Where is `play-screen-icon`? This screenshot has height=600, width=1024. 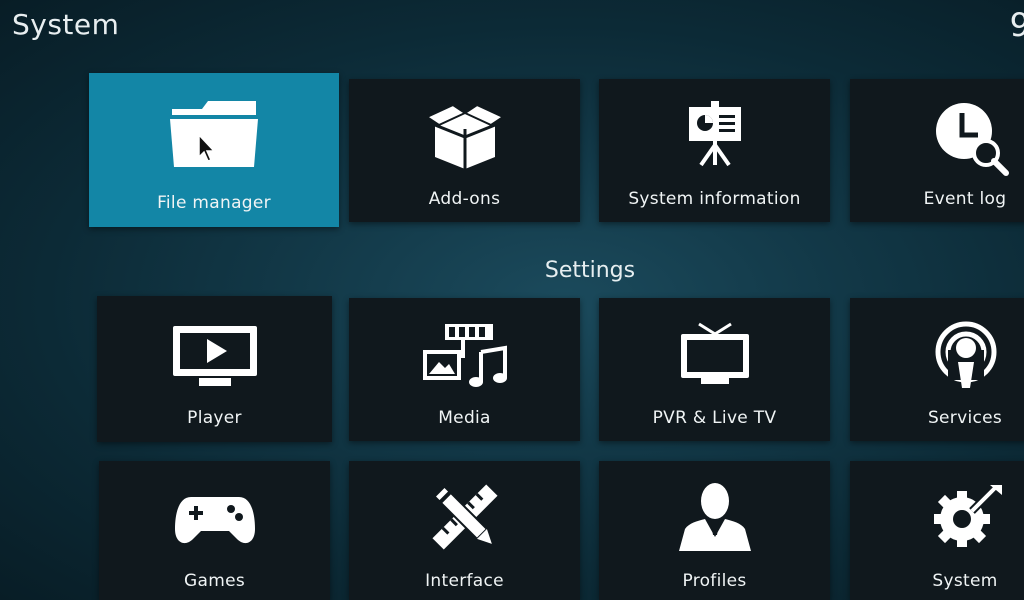 play-screen-icon is located at coordinates (215, 356).